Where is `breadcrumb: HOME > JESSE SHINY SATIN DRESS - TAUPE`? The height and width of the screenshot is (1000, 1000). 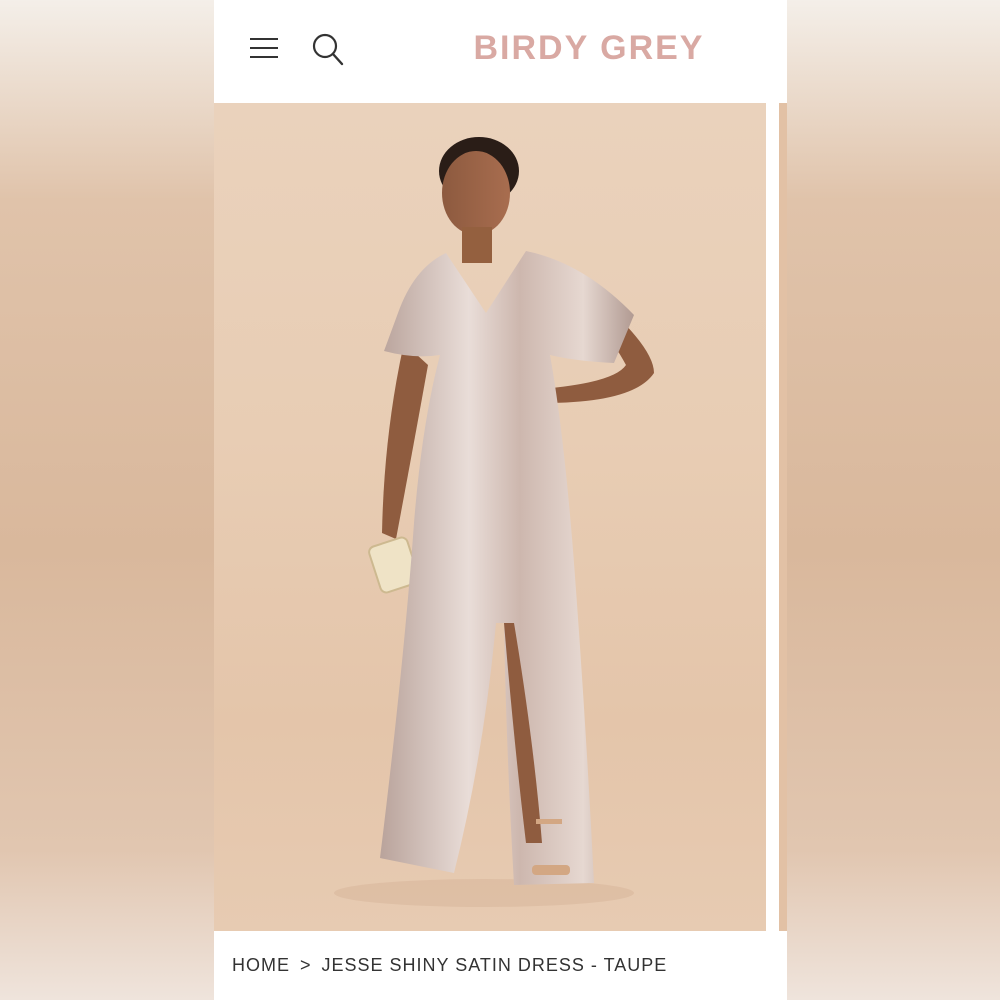
breadcrumb: HOME > JESSE SHINY SATIN DRESS - TAUPE is located at coordinates (449, 970).